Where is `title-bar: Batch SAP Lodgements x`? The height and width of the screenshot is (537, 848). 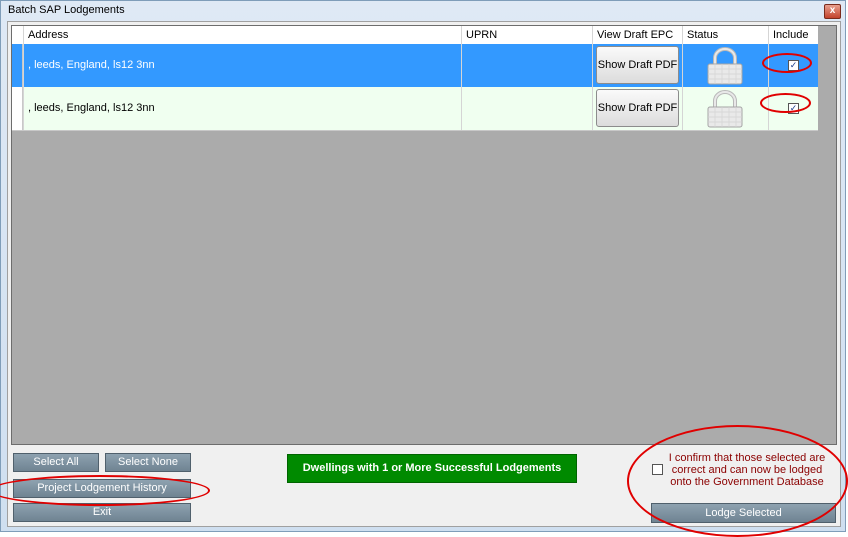 title-bar: Batch SAP Lodgements x is located at coordinates (423, 11).